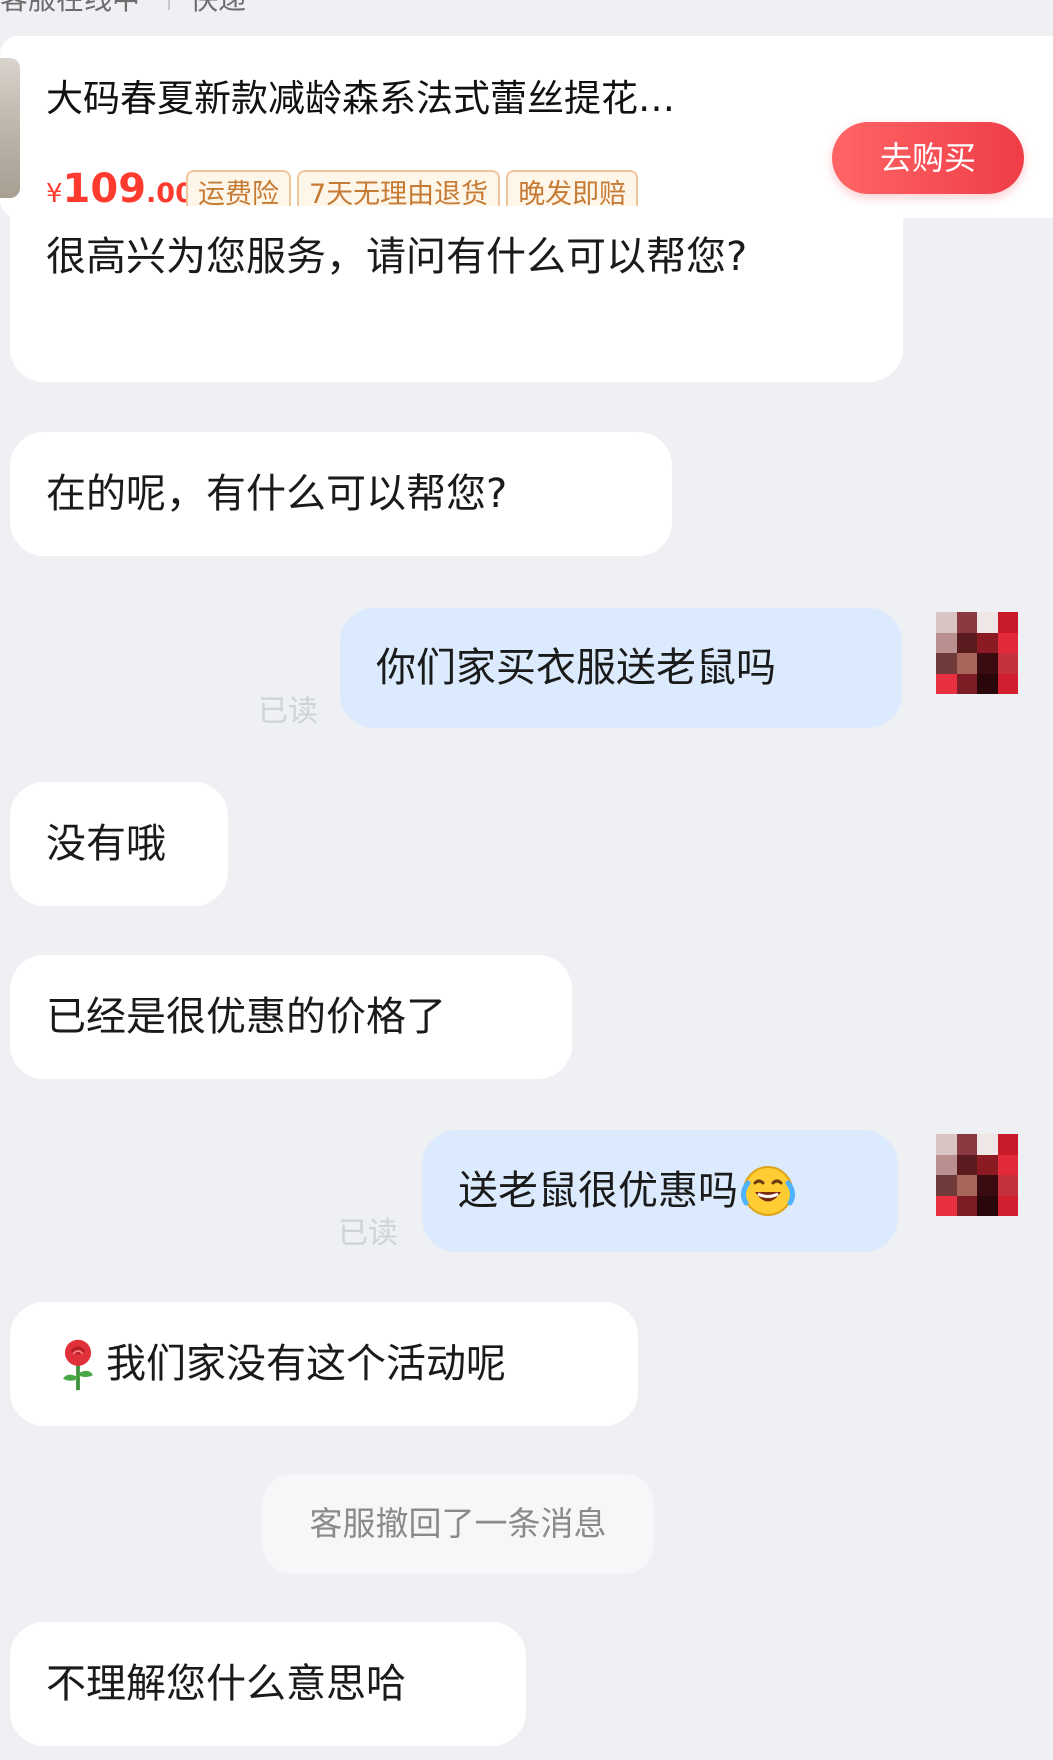  What do you see at coordinates (54, 194) in the screenshot?
I see `price-currency: ¥` at bounding box center [54, 194].